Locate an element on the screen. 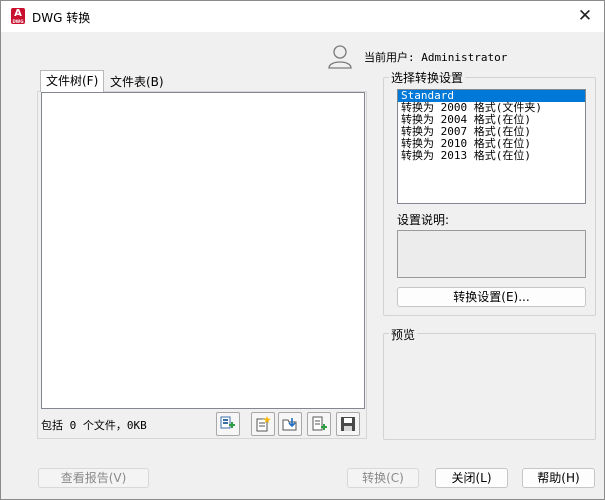 The width and height of the screenshot is (605, 500). save-list-button is located at coordinates (348, 424).